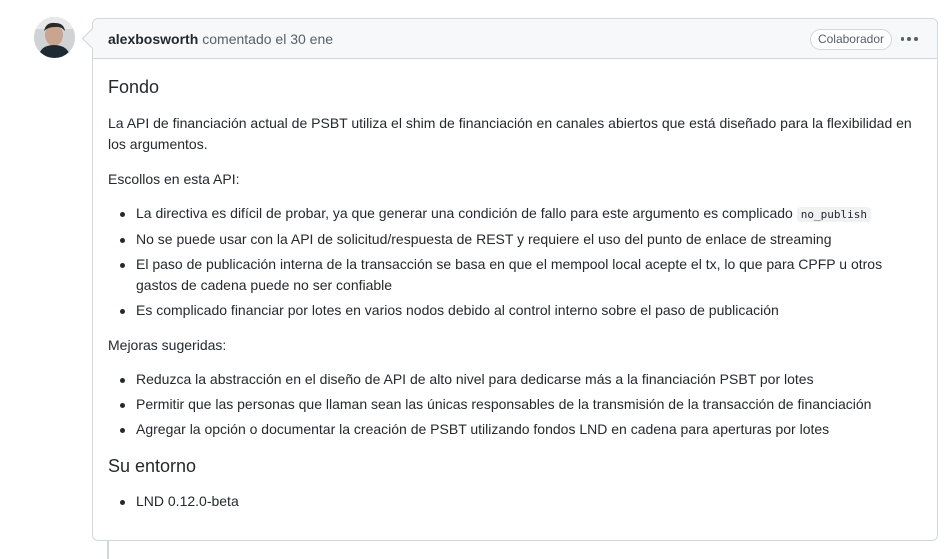 The height and width of the screenshot is (559, 950). What do you see at coordinates (108, 550) in the screenshot?
I see `timeline-line` at bounding box center [108, 550].